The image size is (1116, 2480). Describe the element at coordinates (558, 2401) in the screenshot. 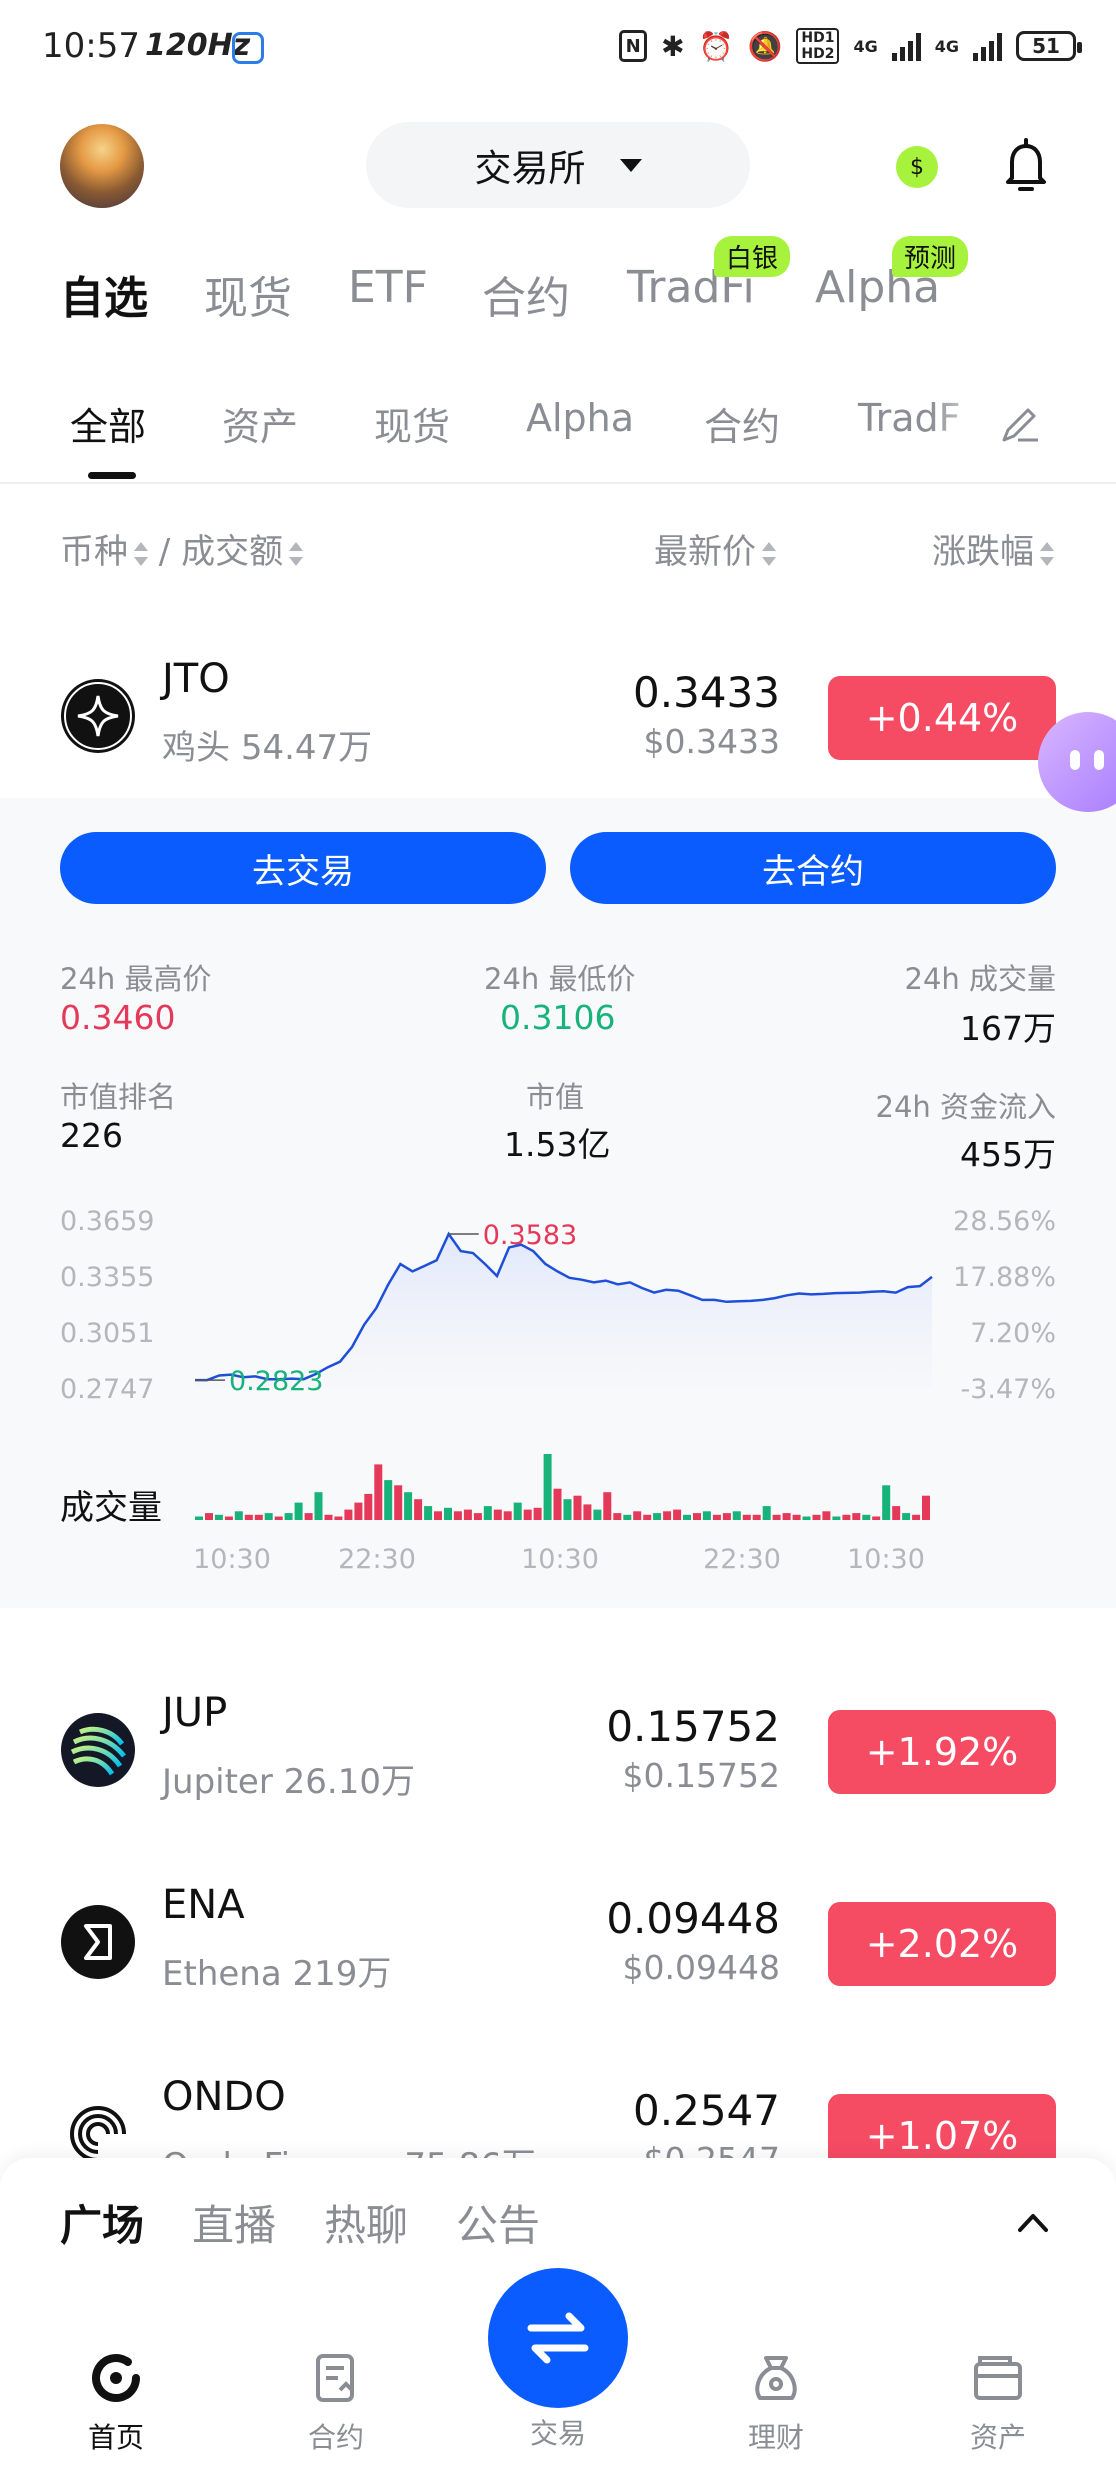

I see `nav-trade: 交易` at that location.